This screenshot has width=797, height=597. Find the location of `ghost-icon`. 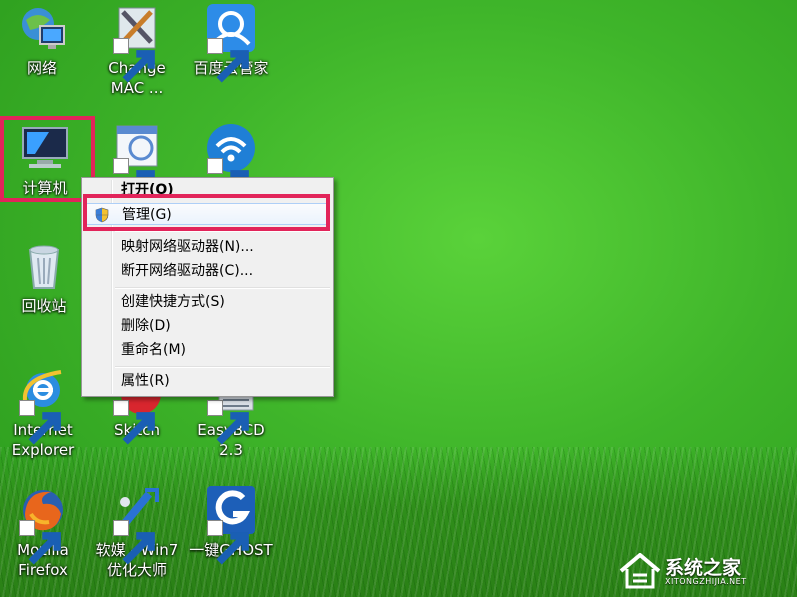

ghost-icon is located at coordinates (231, 524).